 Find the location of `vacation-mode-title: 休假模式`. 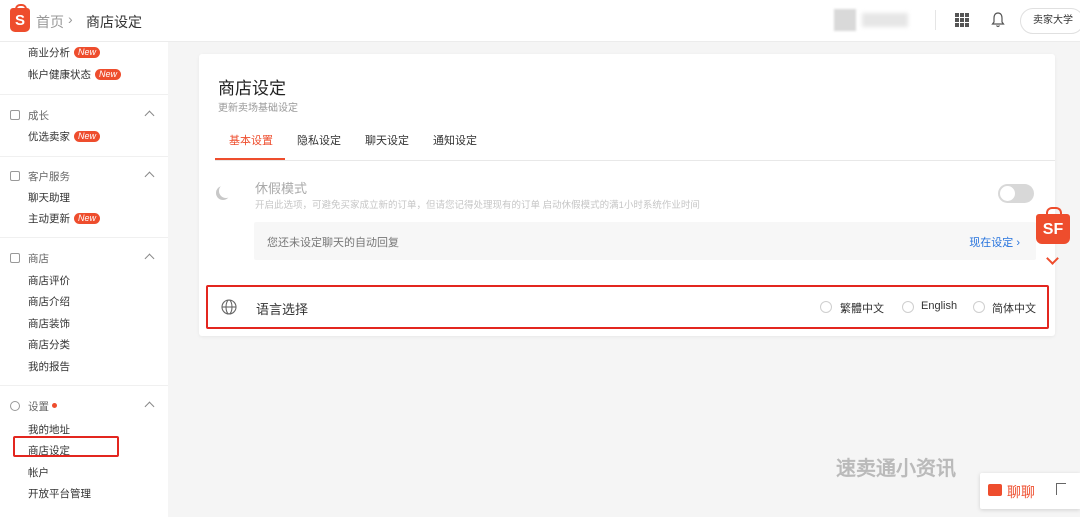

vacation-mode-title: 休假模式 is located at coordinates (281, 188).